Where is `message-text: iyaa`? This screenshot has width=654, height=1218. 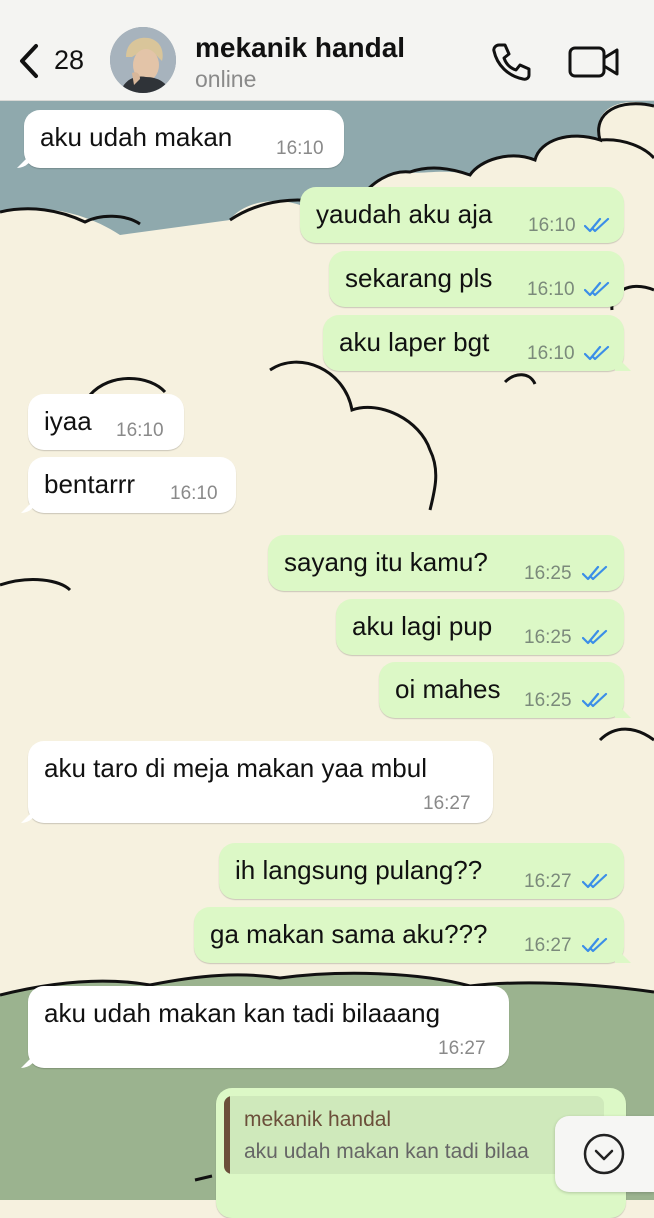
message-text: iyaa is located at coordinates (68, 421).